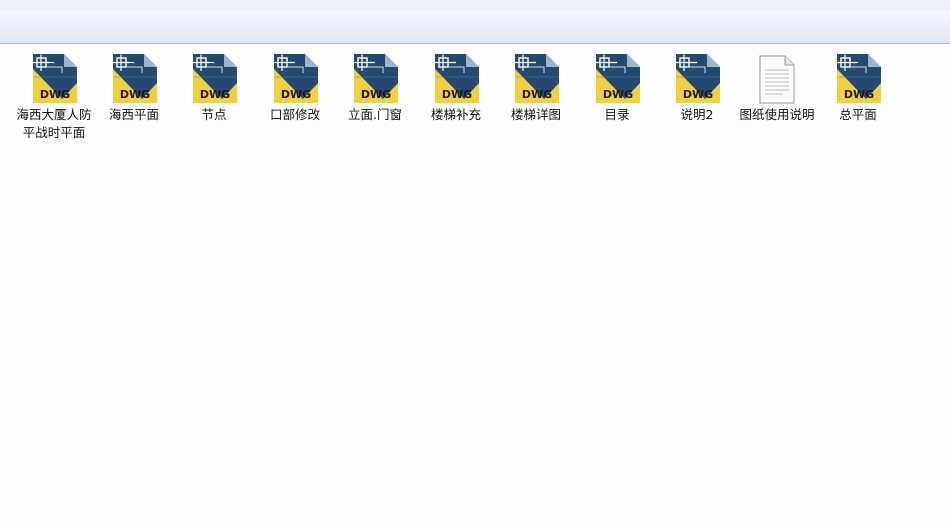 This screenshot has width=950, height=525. I want to click on file-item: DWG 口部修改, so click(295, 88).